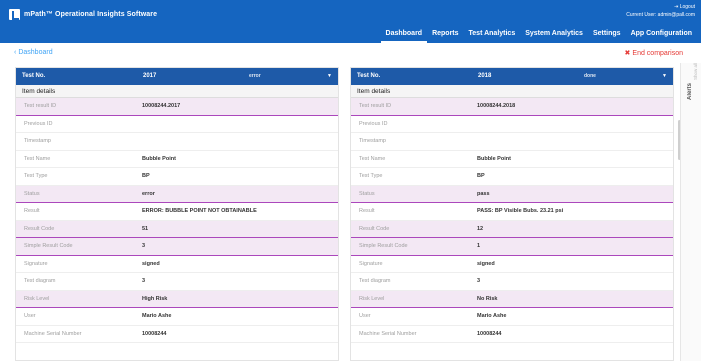 This screenshot has width=701, height=361. Describe the element at coordinates (684, 7) in the screenshot. I see `logout-link: ⇥ Logout` at that location.